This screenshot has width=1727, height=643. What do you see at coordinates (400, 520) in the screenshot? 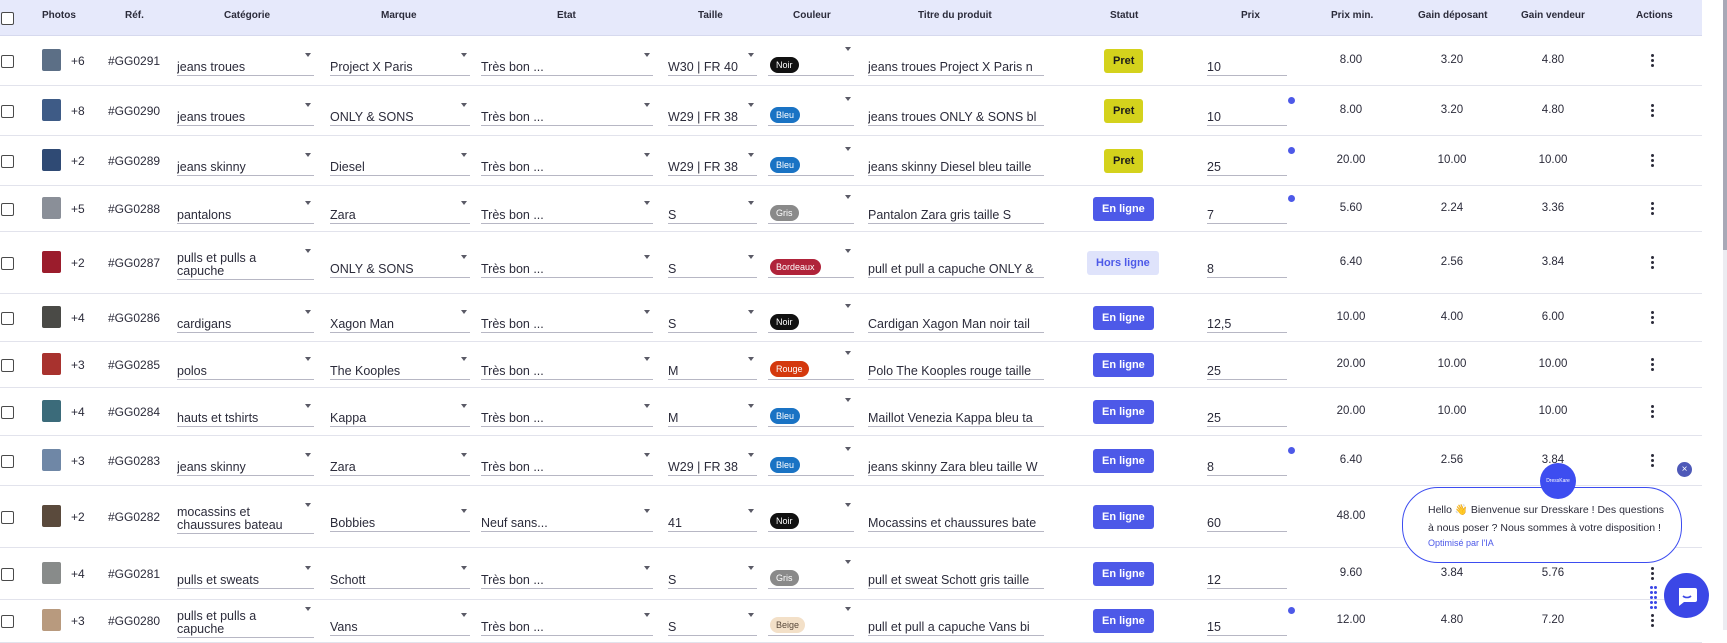
I see `marque-select: Bobbies` at bounding box center [400, 520].